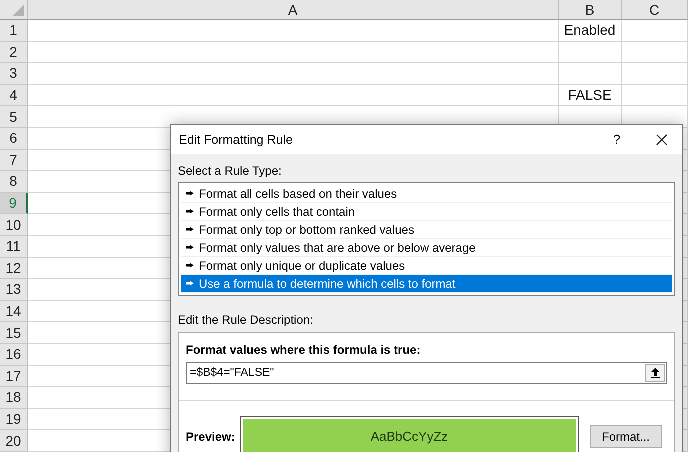 This screenshot has width=688, height=452. What do you see at coordinates (211, 437) in the screenshot?
I see `preview-label: Preview:` at bounding box center [211, 437].